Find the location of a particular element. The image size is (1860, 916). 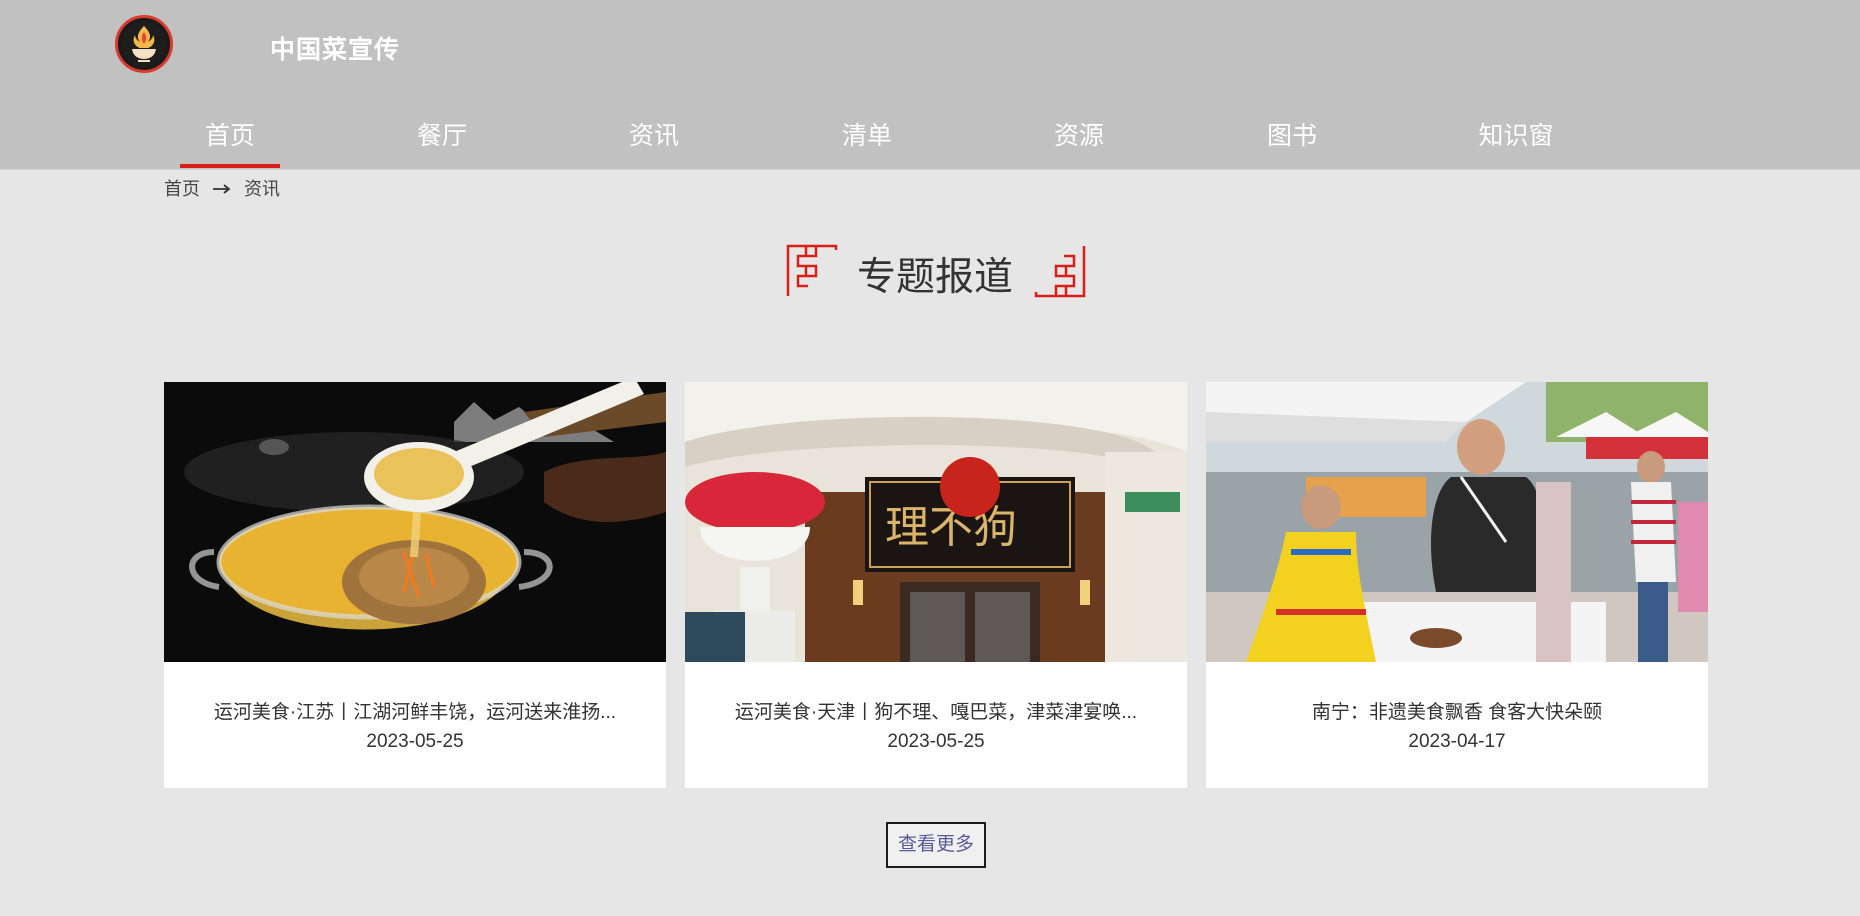

flame-bowl-logo-icon is located at coordinates (144, 44).